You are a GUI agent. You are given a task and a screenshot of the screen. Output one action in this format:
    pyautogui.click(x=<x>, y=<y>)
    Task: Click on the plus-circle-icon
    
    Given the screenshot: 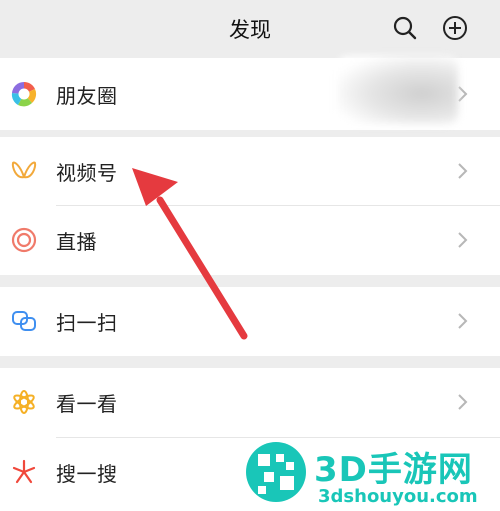 What is the action you would take?
    pyautogui.click(x=455, y=28)
    